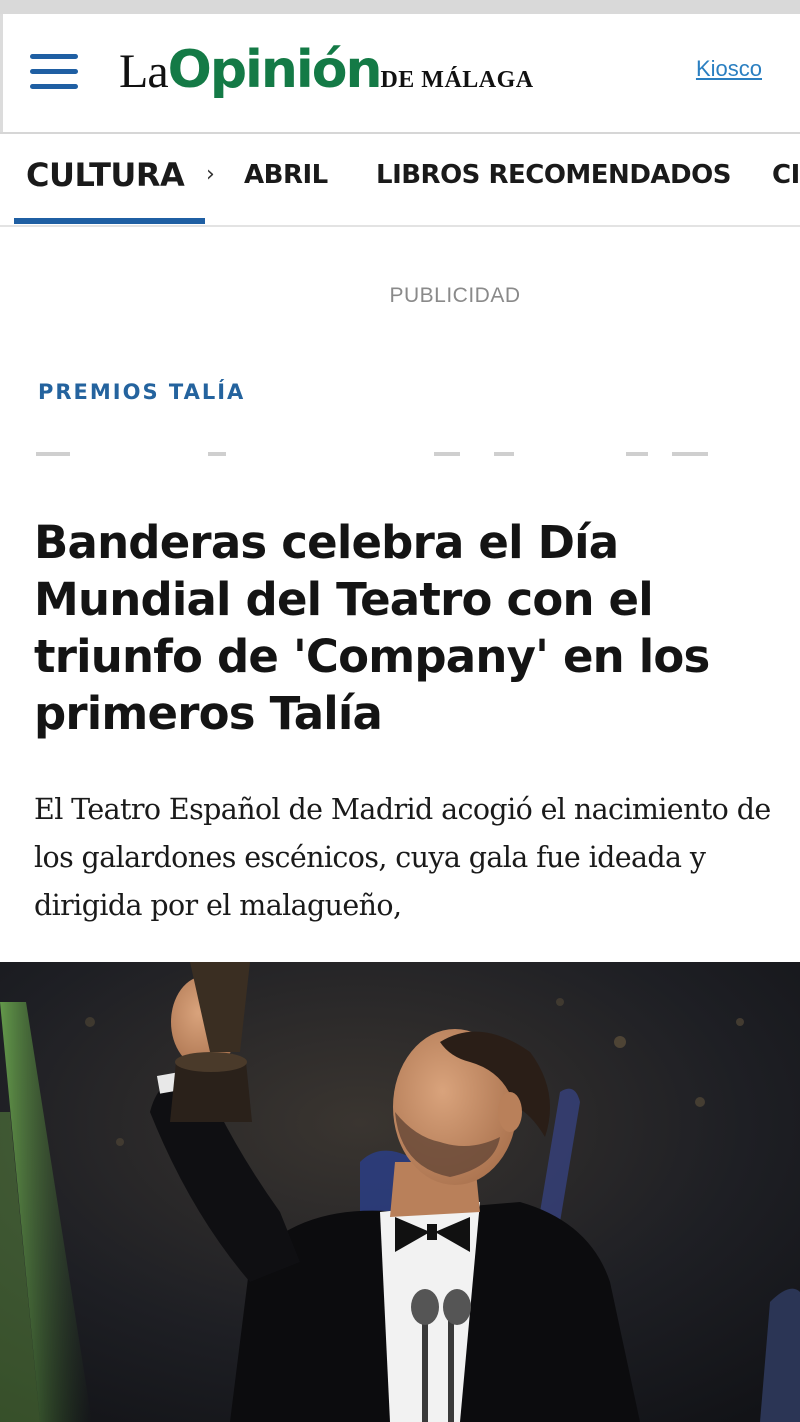  I want to click on section-subnav: CULTURA › ABRIL LIBROS RECOMENDADOS CI, so click(400, 180).